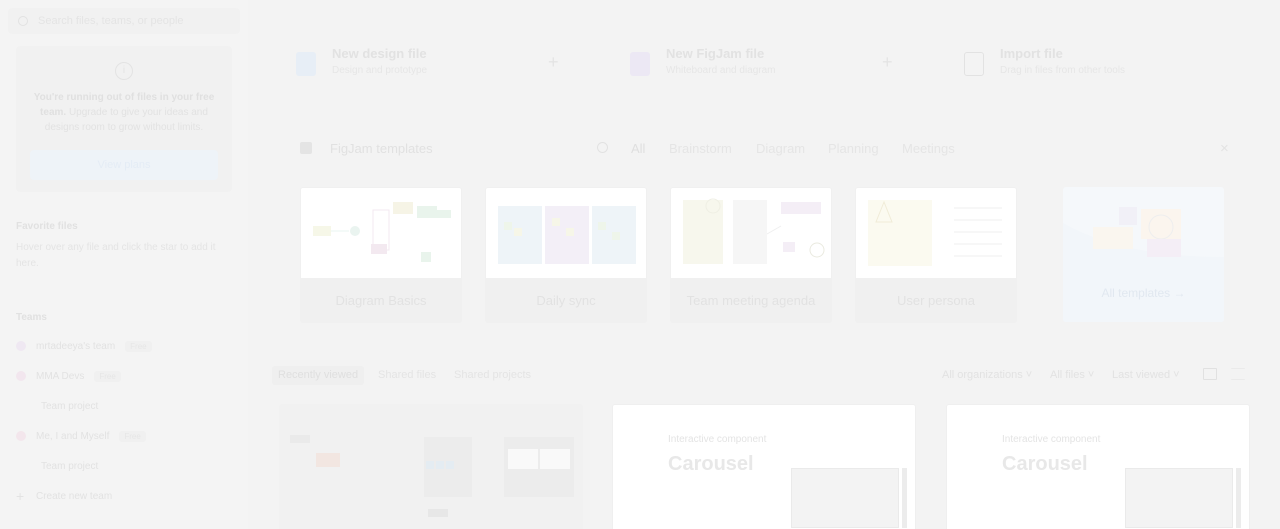 This screenshot has height=529, width=1280. I want to click on organization-filter-dropdown: All organizations ˅, so click(987, 375).